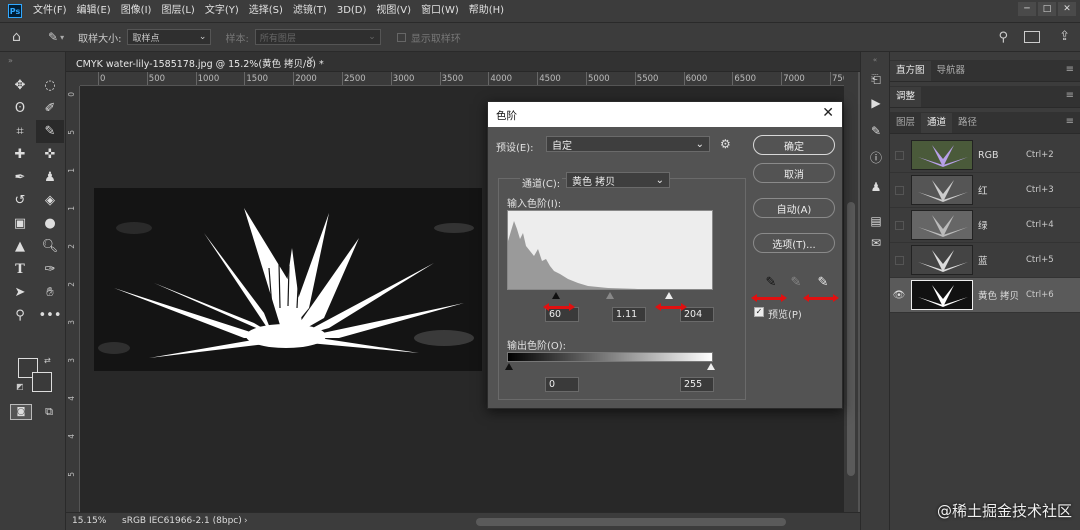 The height and width of the screenshot is (530, 1080). What do you see at coordinates (985, 190) in the screenshot?
I see `channel-row-red: 红 Ctrl+3` at bounding box center [985, 190].